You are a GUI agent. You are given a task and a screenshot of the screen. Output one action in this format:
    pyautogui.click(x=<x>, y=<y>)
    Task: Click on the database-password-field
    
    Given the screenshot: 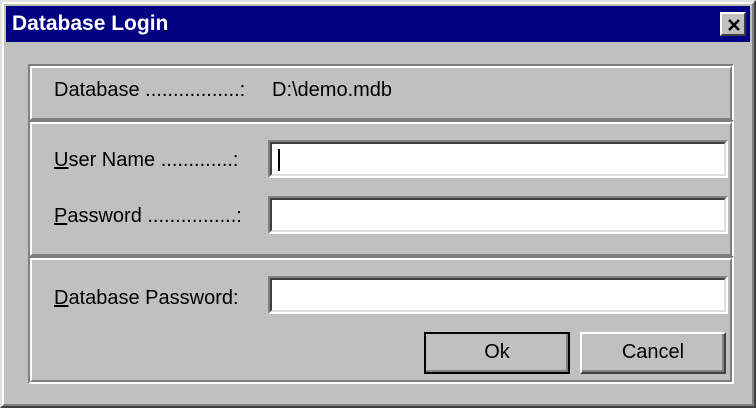 What is the action you would take?
    pyautogui.click(x=498, y=295)
    